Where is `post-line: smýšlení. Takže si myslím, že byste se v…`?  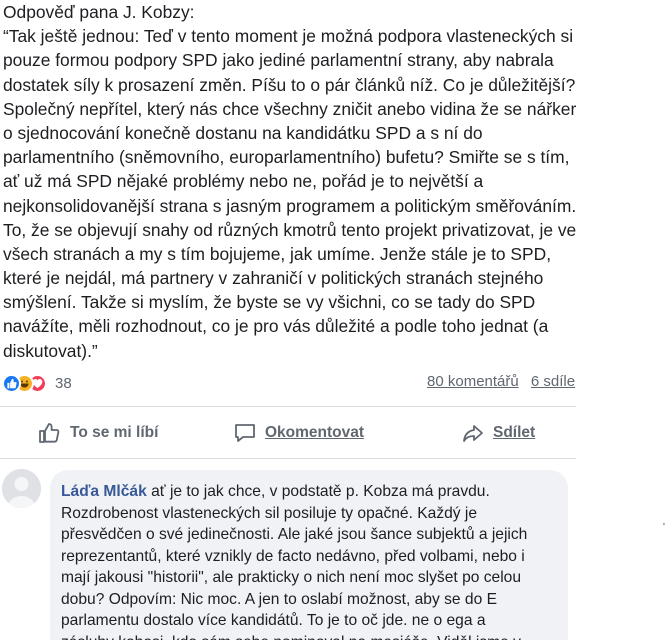 post-line: smýšlení. Takže si myslím, že byste se v… is located at coordinates (269, 302).